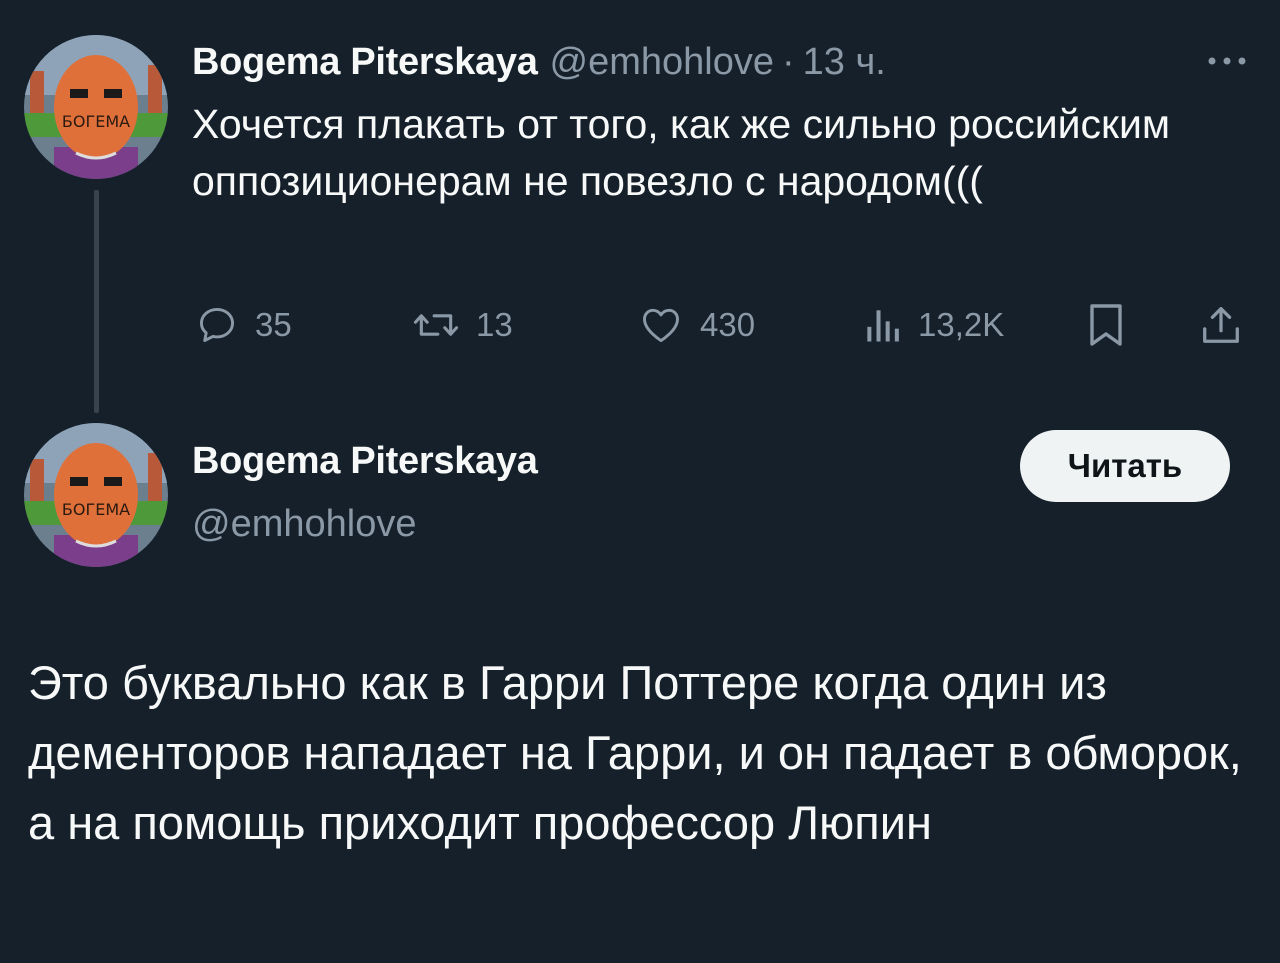  What do you see at coordinates (304, 524) in the screenshot?
I see `profile-handle: @emhohlove` at bounding box center [304, 524].